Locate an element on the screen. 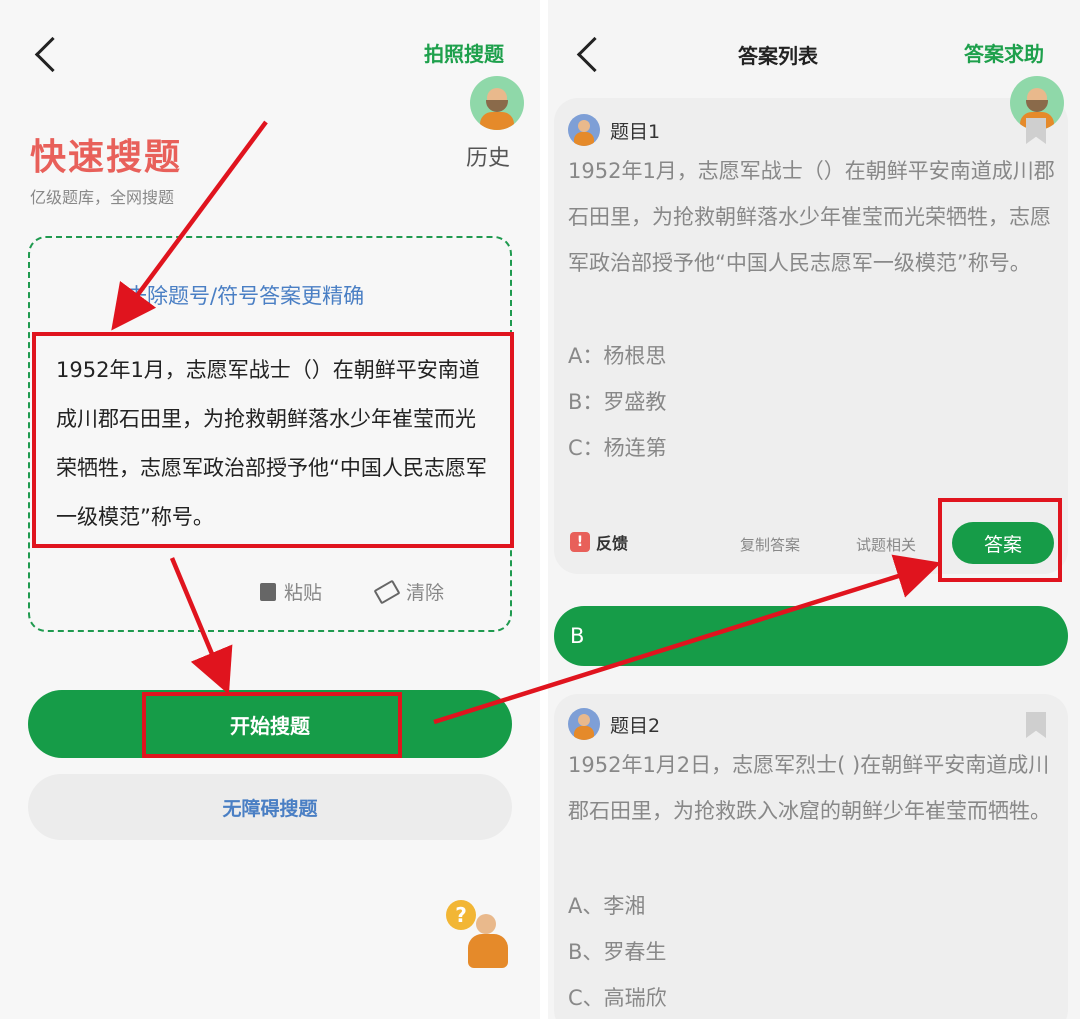 Image resolution: width=1080 pixels, height=1019 pixels. annotation-box-answer is located at coordinates (1000, 540).